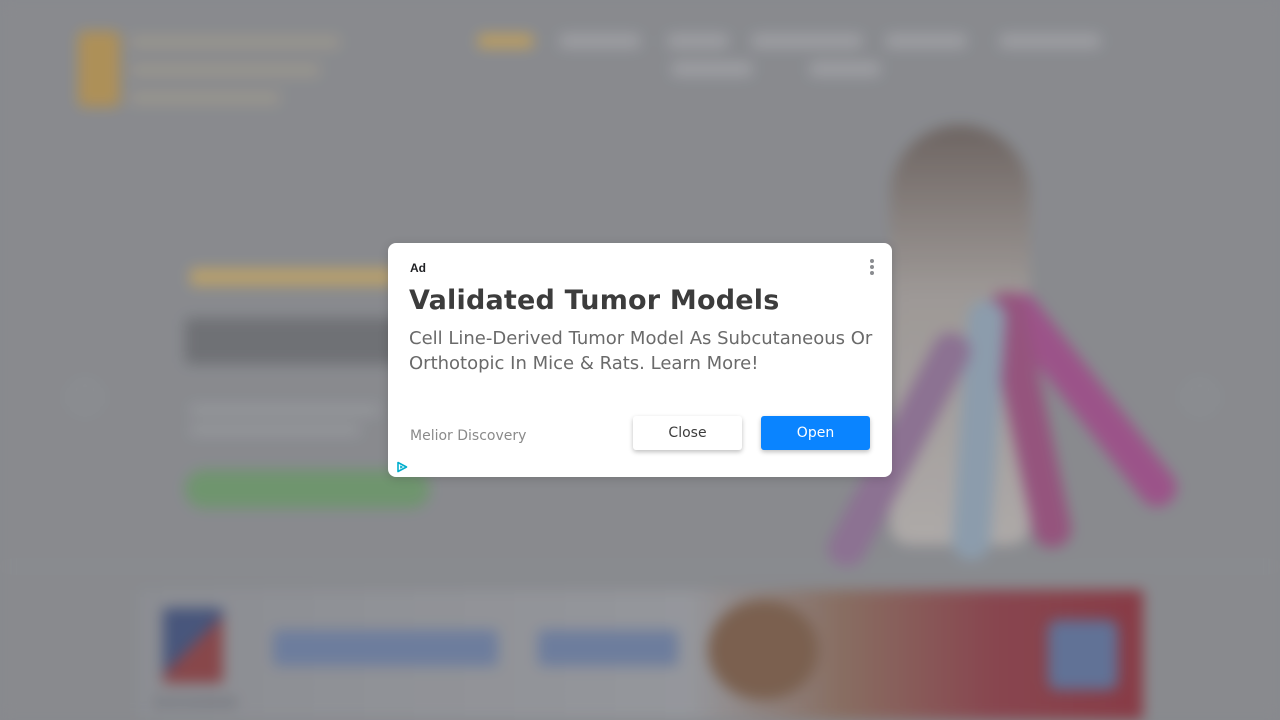 This screenshot has height=720, width=1280. What do you see at coordinates (815, 433) in the screenshot?
I see `open-button: Open` at bounding box center [815, 433].